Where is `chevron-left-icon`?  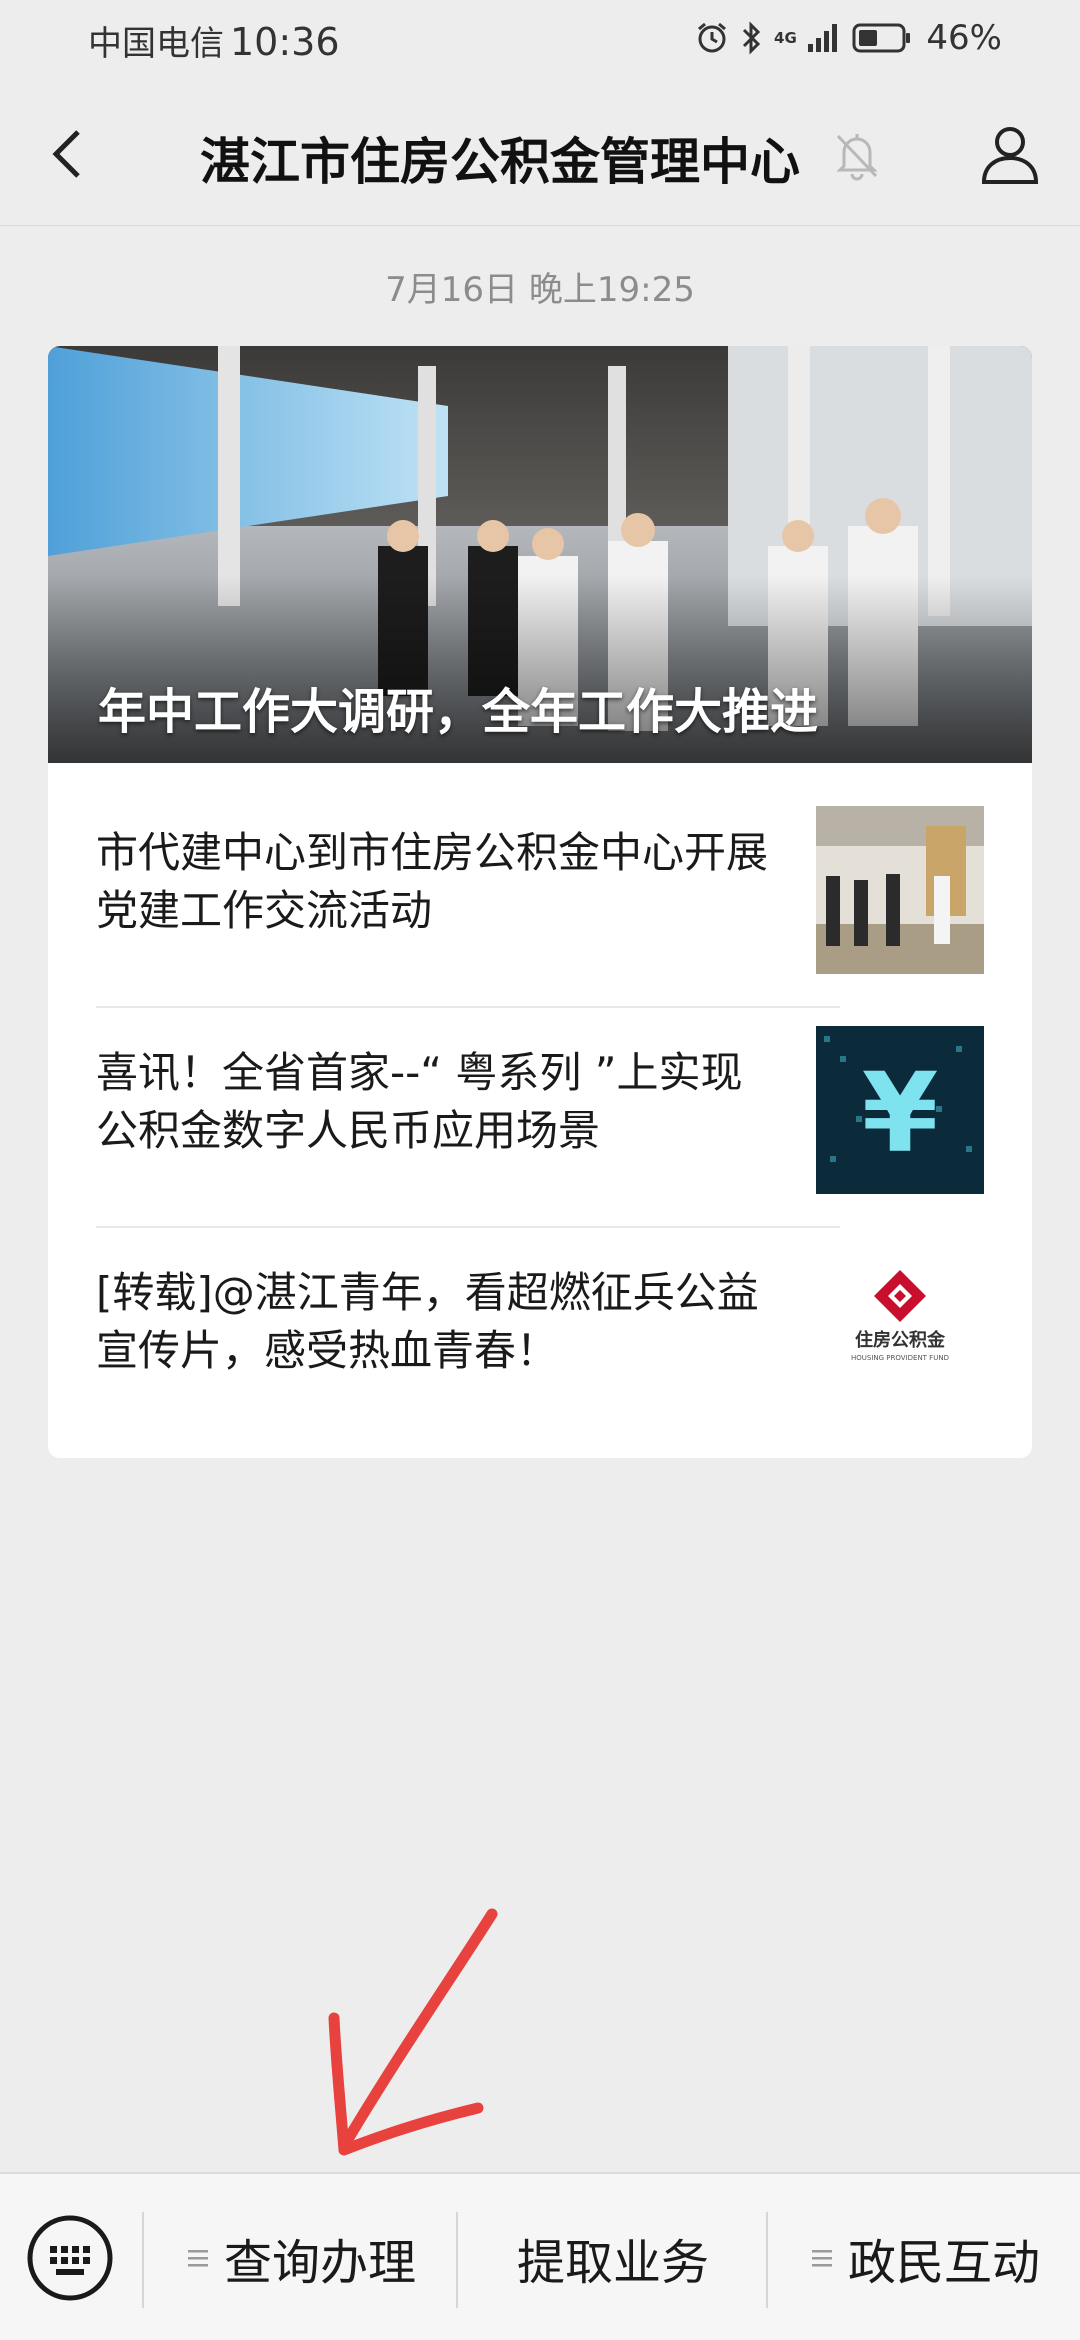 chevron-left-icon is located at coordinates (66, 154).